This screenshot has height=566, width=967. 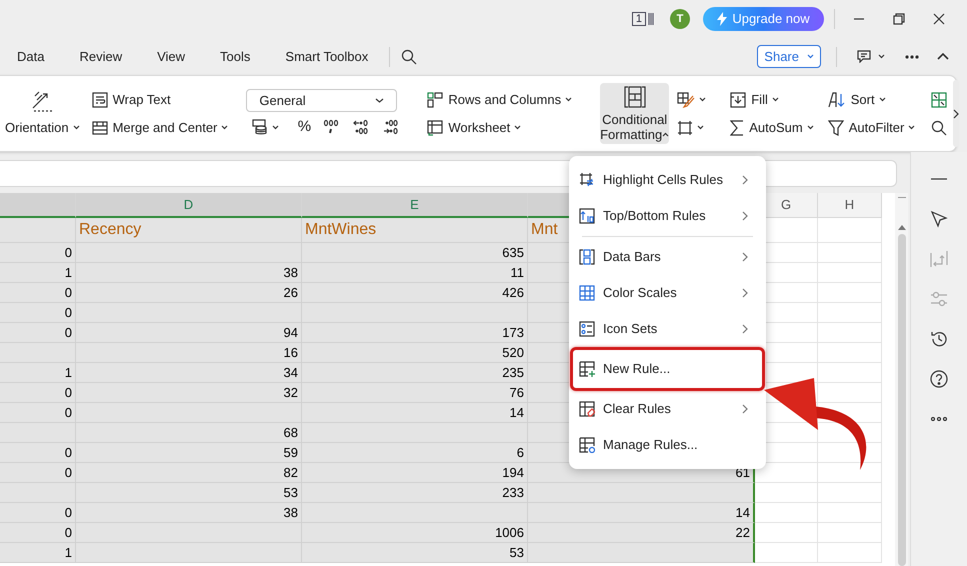 What do you see at coordinates (772, 100) in the screenshot?
I see `fill-button: Fill` at bounding box center [772, 100].